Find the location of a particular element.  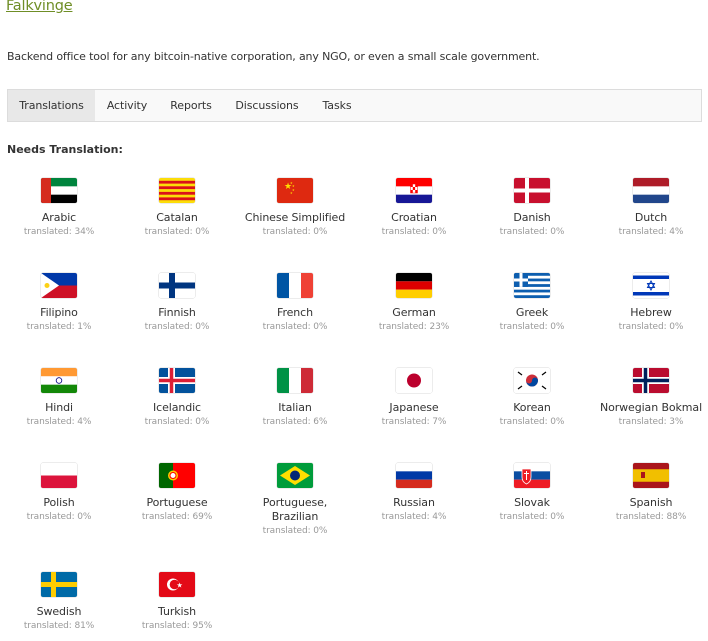

language-name: Dutch is located at coordinates (651, 217).